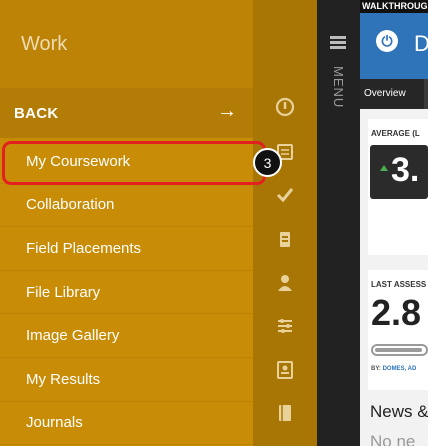  I want to click on back-label: BACK, so click(36, 113).